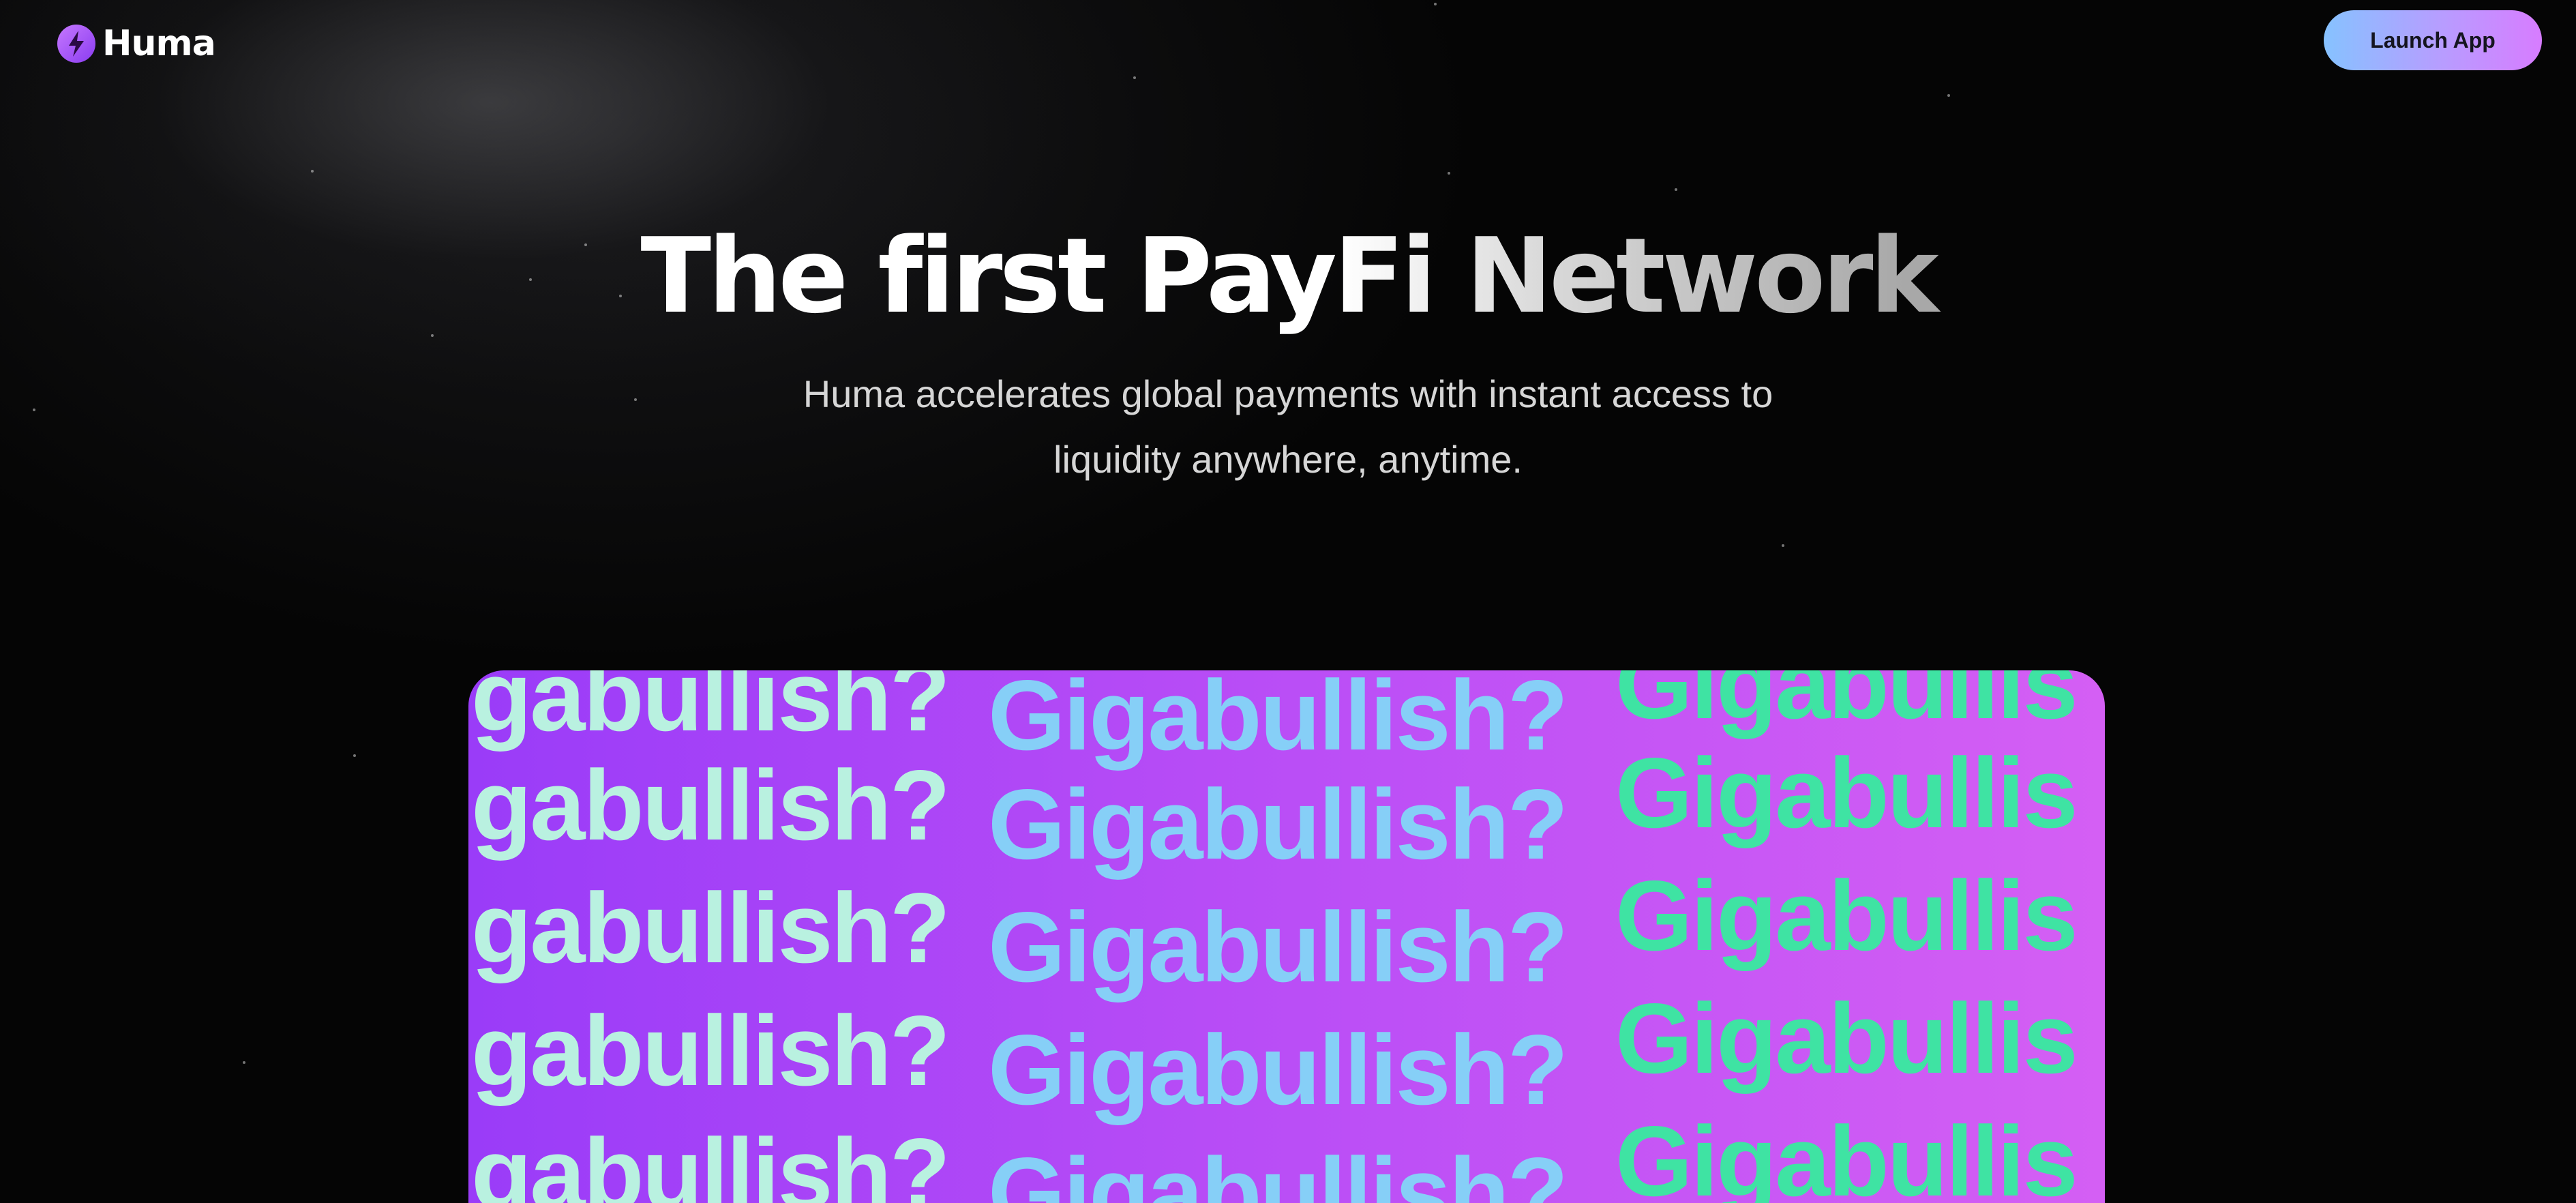 The width and height of the screenshot is (2576, 1203). Describe the element at coordinates (1288, 459) in the screenshot. I see `hero-subtitle-line-2: liquidity anywhere, anytime.` at that location.